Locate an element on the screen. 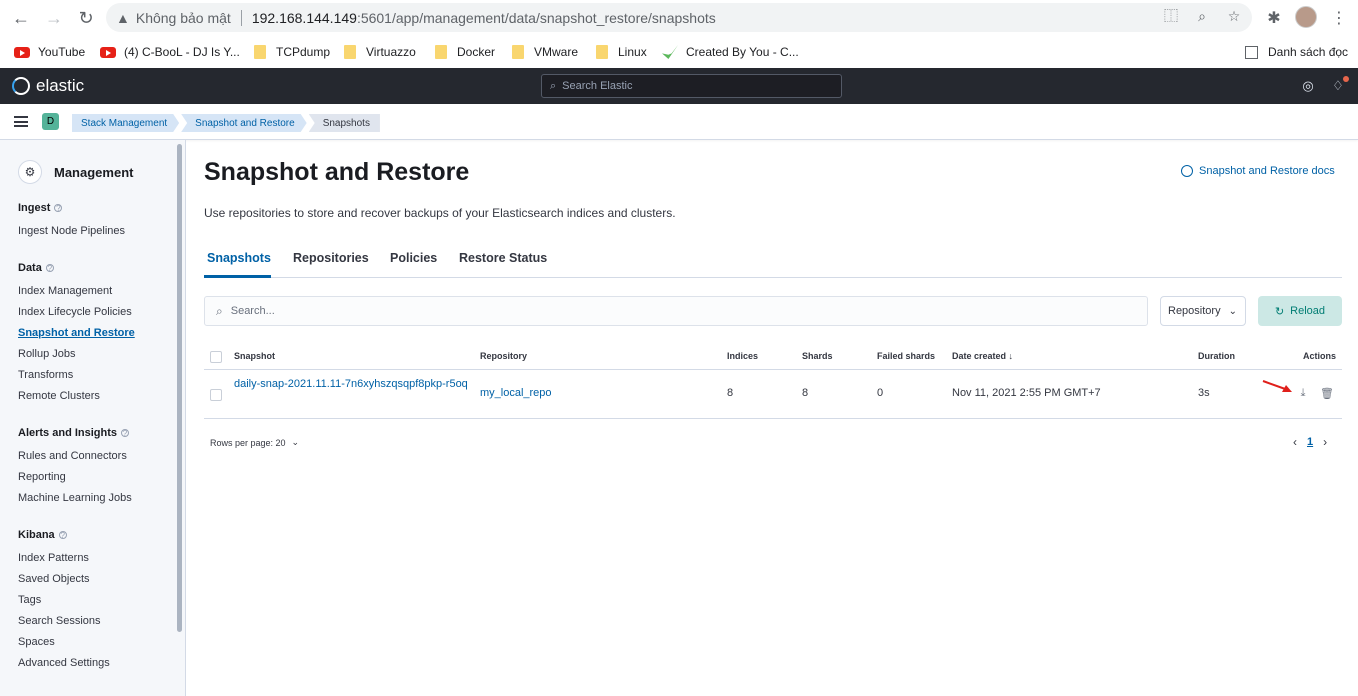 This screenshot has width=1358, height=696. global-search-input is located at coordinates (687, 86).